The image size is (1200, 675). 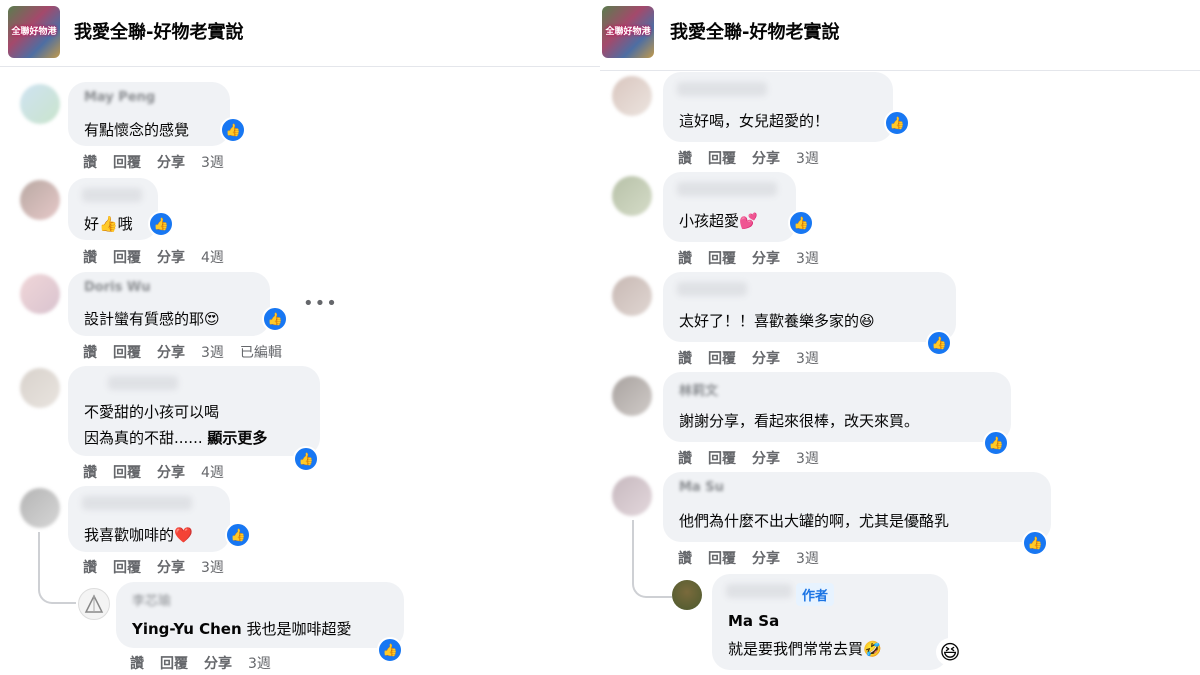 I want to click on commenter-name: May Peng, so click(x=119, y=97).